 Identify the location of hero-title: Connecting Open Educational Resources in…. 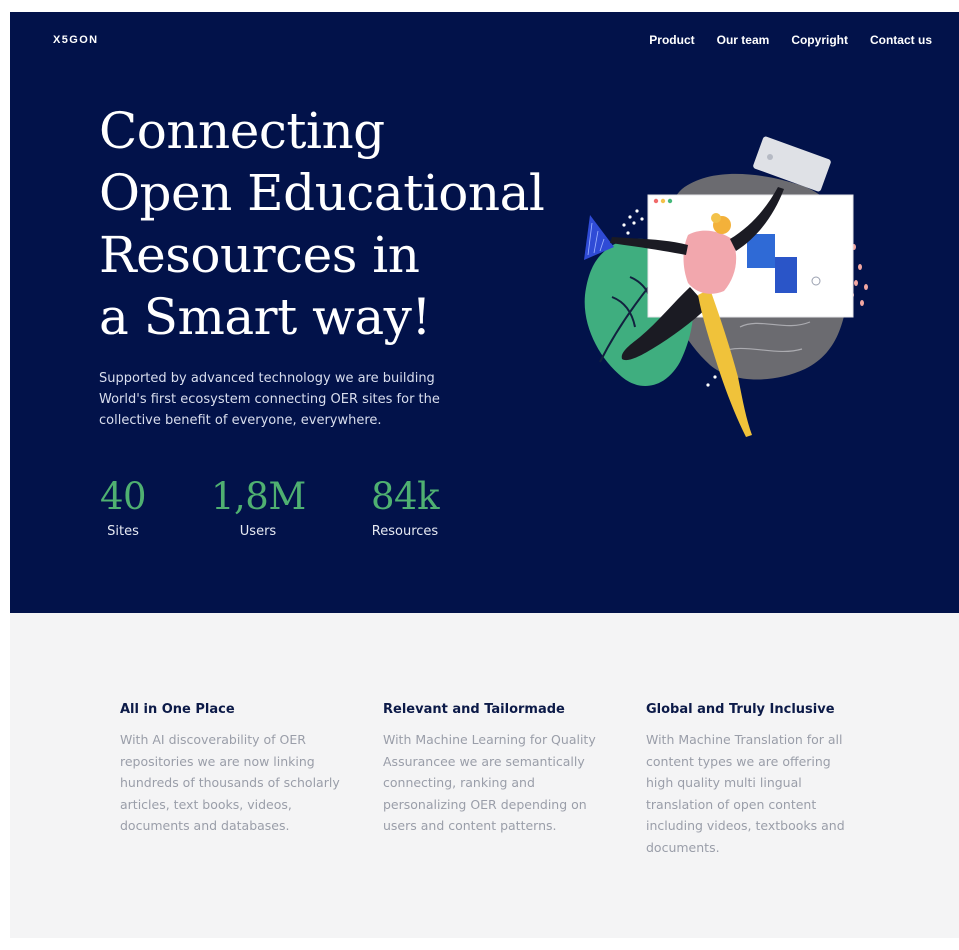
(334, 224).